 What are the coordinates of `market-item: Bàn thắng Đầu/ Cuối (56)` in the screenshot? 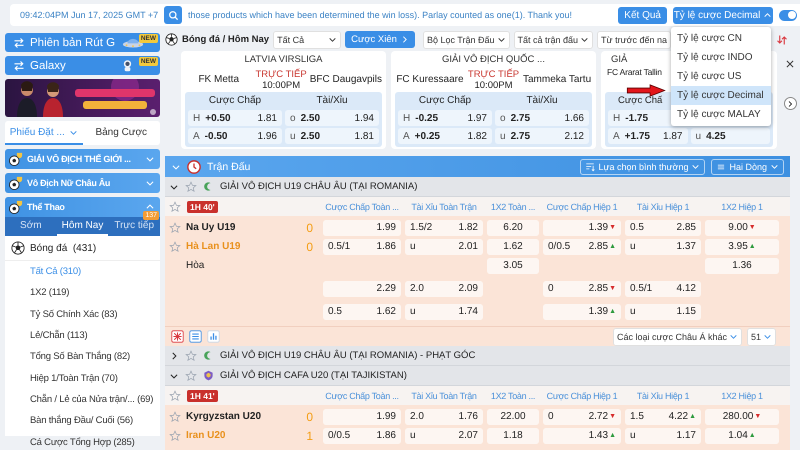 It's located at (82, 421).